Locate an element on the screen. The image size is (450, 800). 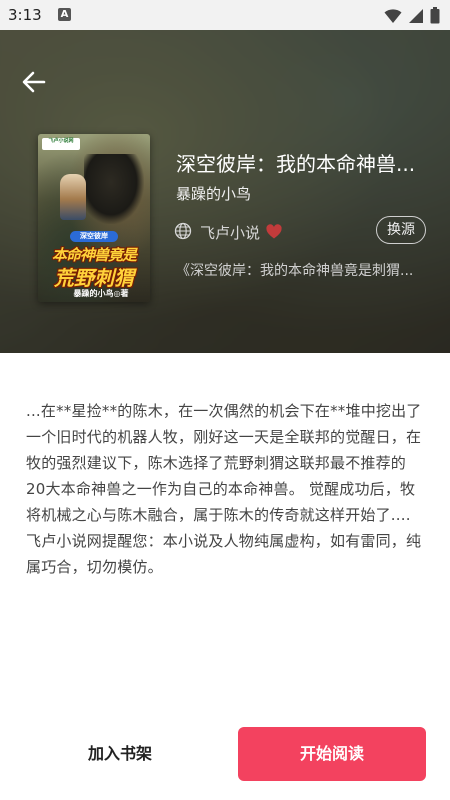
battery-icon is located at coordinates (435, 15).